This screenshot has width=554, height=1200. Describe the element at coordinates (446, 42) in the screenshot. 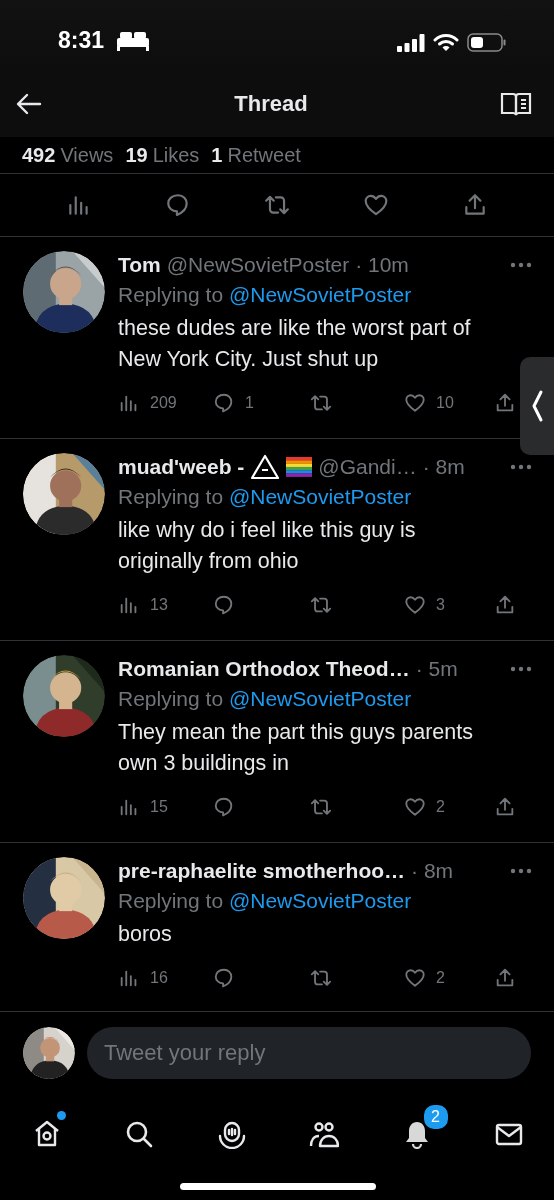

I see `wifi-icon` at that location.